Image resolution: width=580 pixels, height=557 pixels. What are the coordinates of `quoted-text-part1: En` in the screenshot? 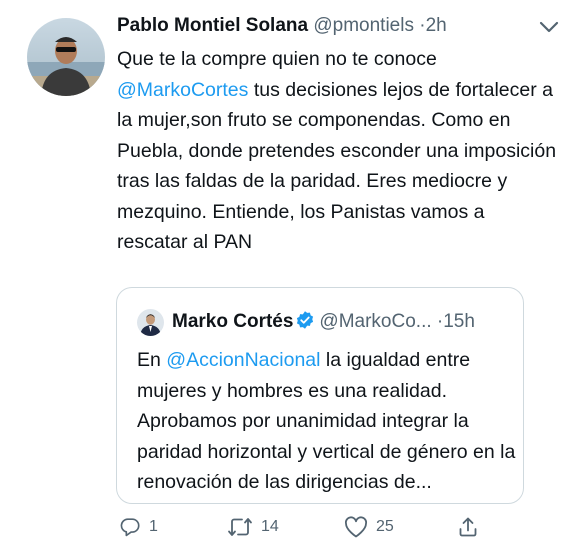 It's located at (152, 360).